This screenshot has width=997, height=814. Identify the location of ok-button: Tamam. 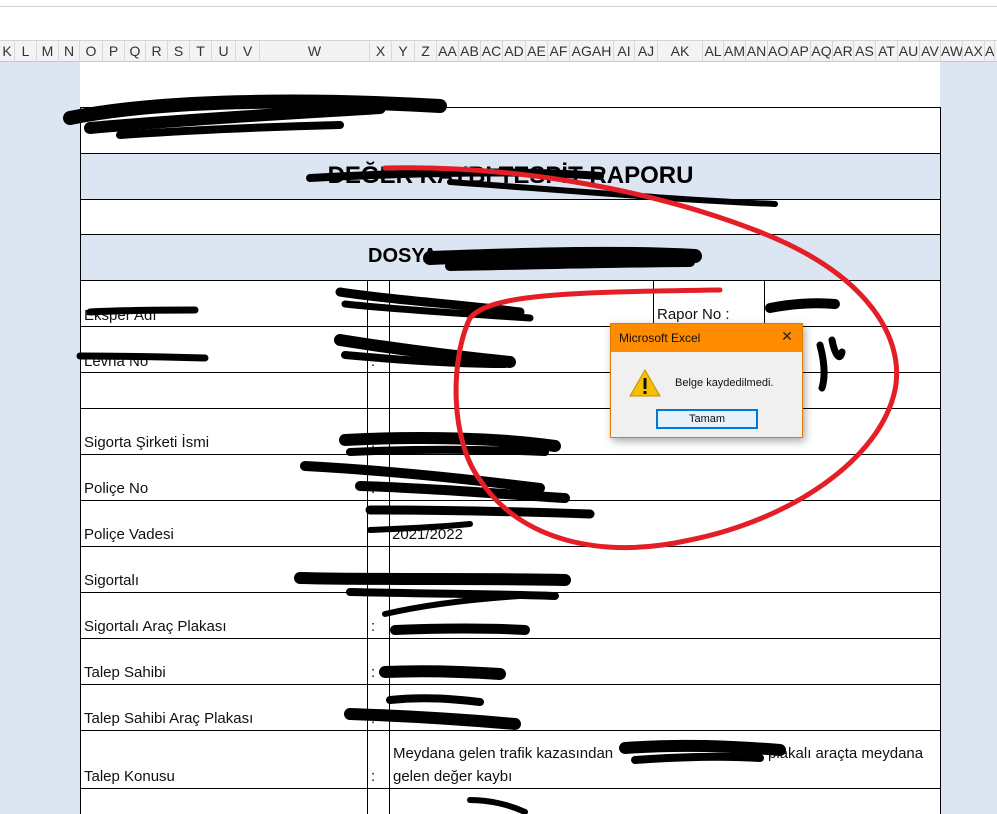
(707, 419).